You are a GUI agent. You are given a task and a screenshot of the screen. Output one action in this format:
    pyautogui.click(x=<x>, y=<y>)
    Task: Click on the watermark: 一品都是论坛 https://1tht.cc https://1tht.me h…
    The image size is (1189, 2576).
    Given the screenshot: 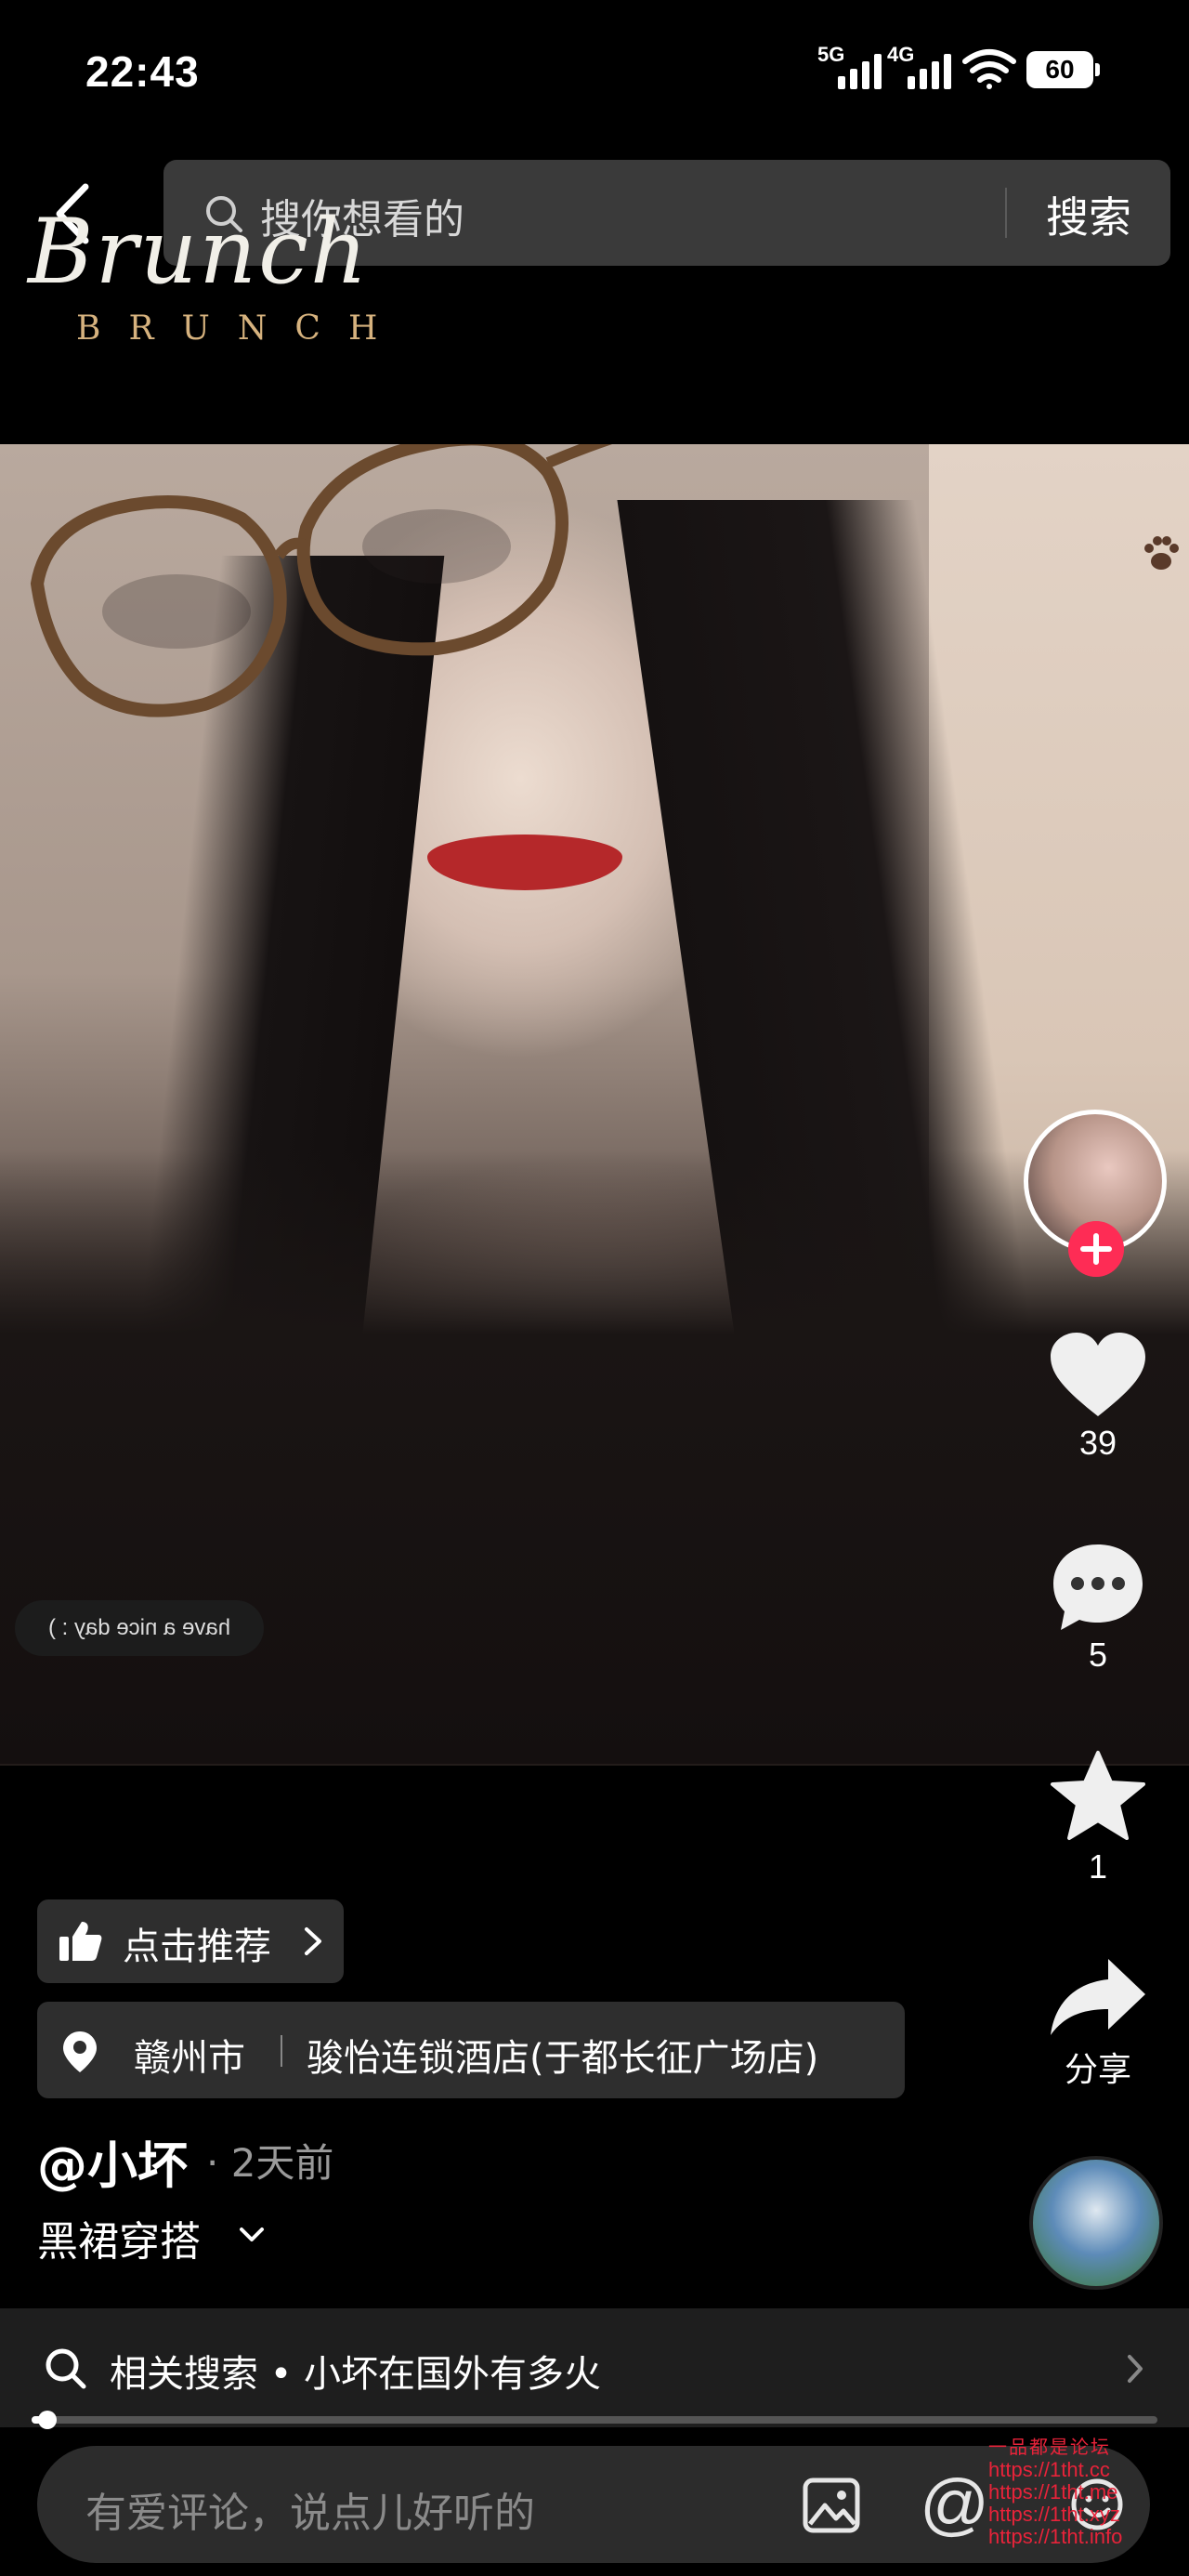 What is the action you would take?
    pyautogui.click(x=1085, y=2492)
    